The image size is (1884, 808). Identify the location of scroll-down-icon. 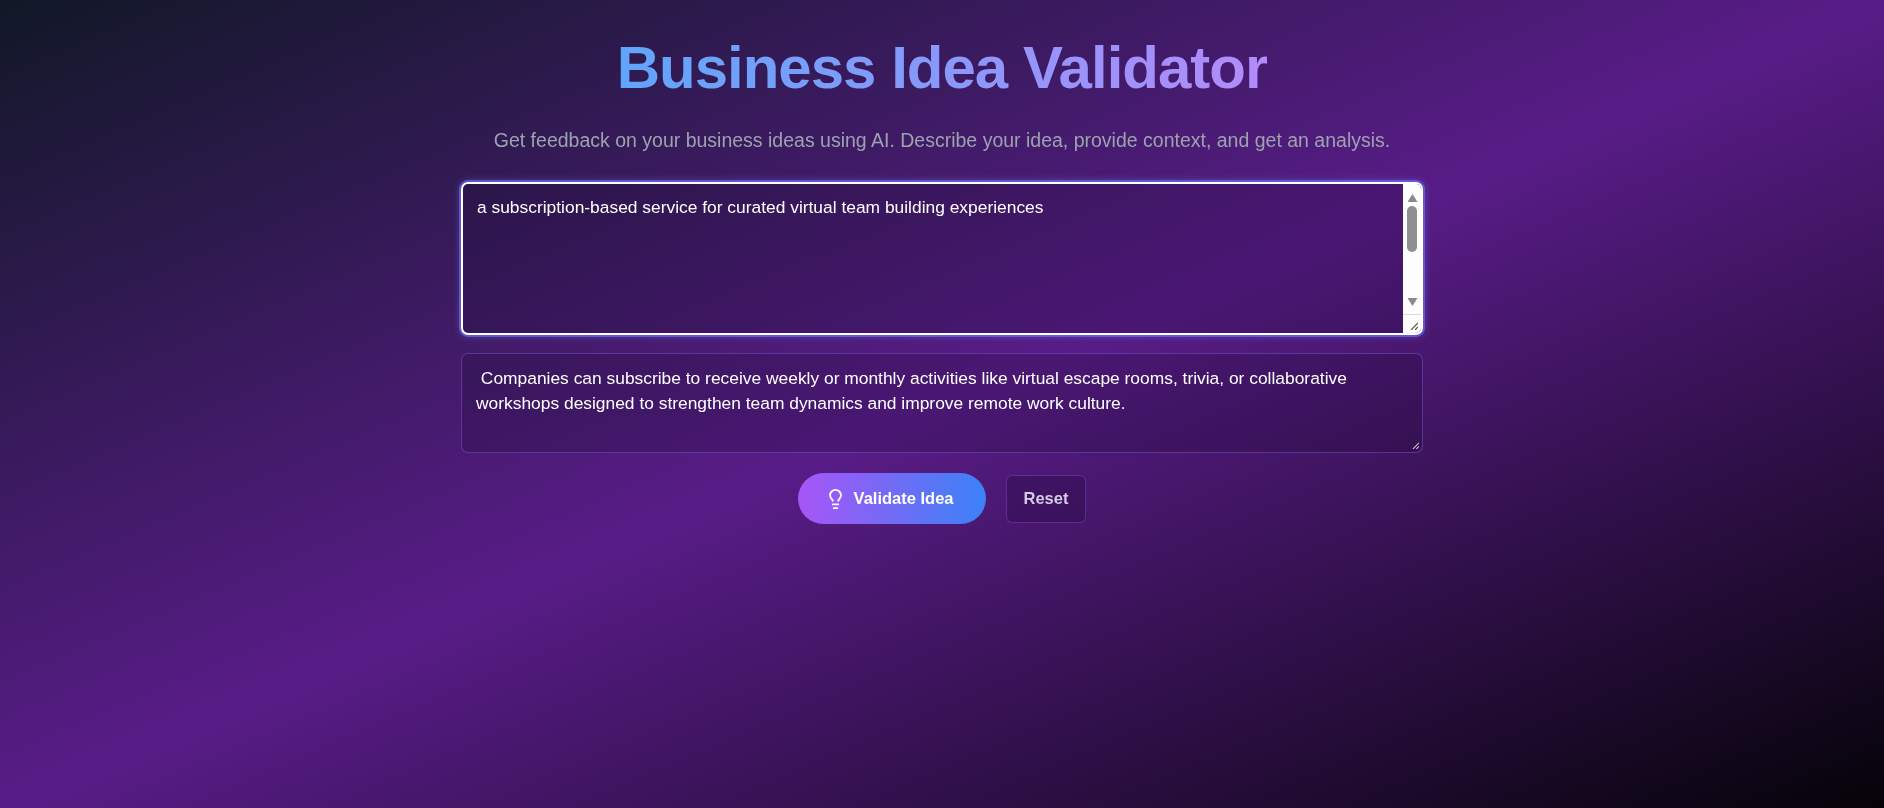
(1412, 302).